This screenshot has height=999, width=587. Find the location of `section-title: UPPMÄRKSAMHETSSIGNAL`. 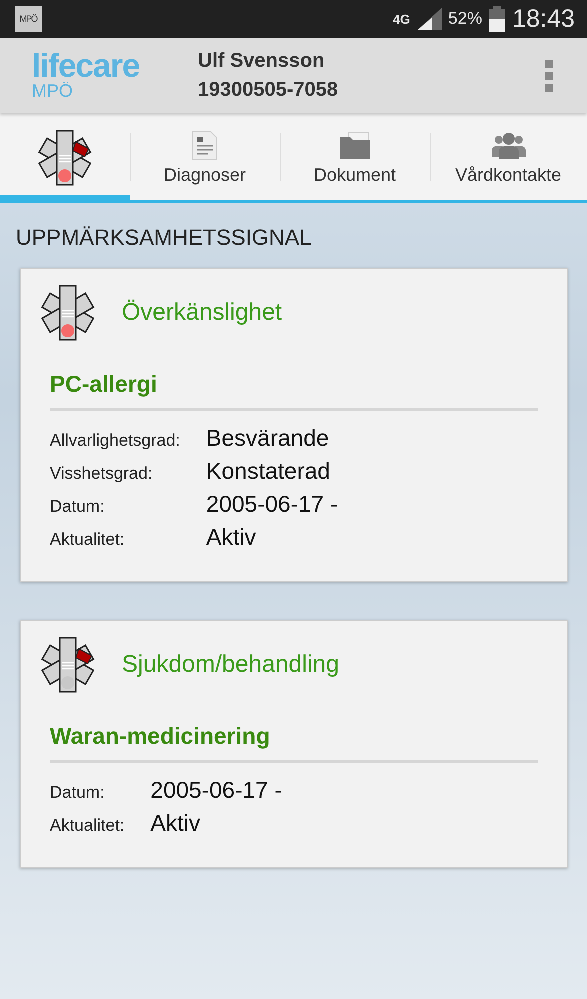

section-title: UPPMÄRKSAMHETSSIGNAL is located at coordinates (164, 238).